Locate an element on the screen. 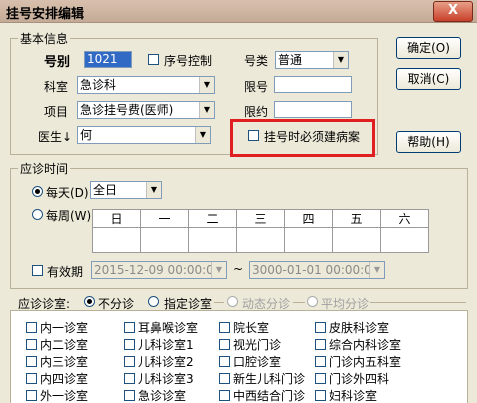 The width and height of the screenshot is (477, 403). room-item: 外一诊室 is located at coordinates (57, 395).